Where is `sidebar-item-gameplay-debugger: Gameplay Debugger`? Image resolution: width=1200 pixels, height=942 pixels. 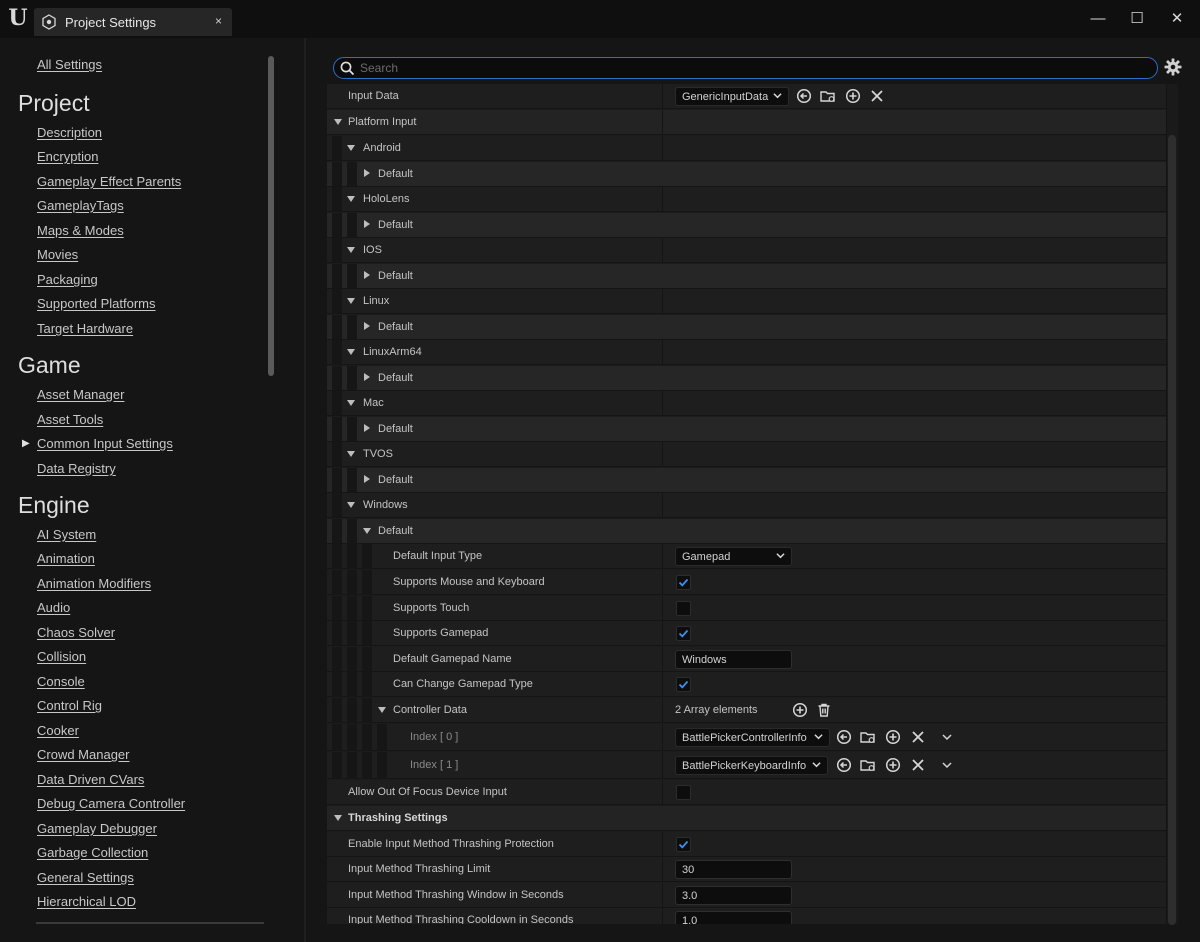 sidebar-item-gameplay-debugger: Gameplay Debugger is located at coordinates (97, 828).